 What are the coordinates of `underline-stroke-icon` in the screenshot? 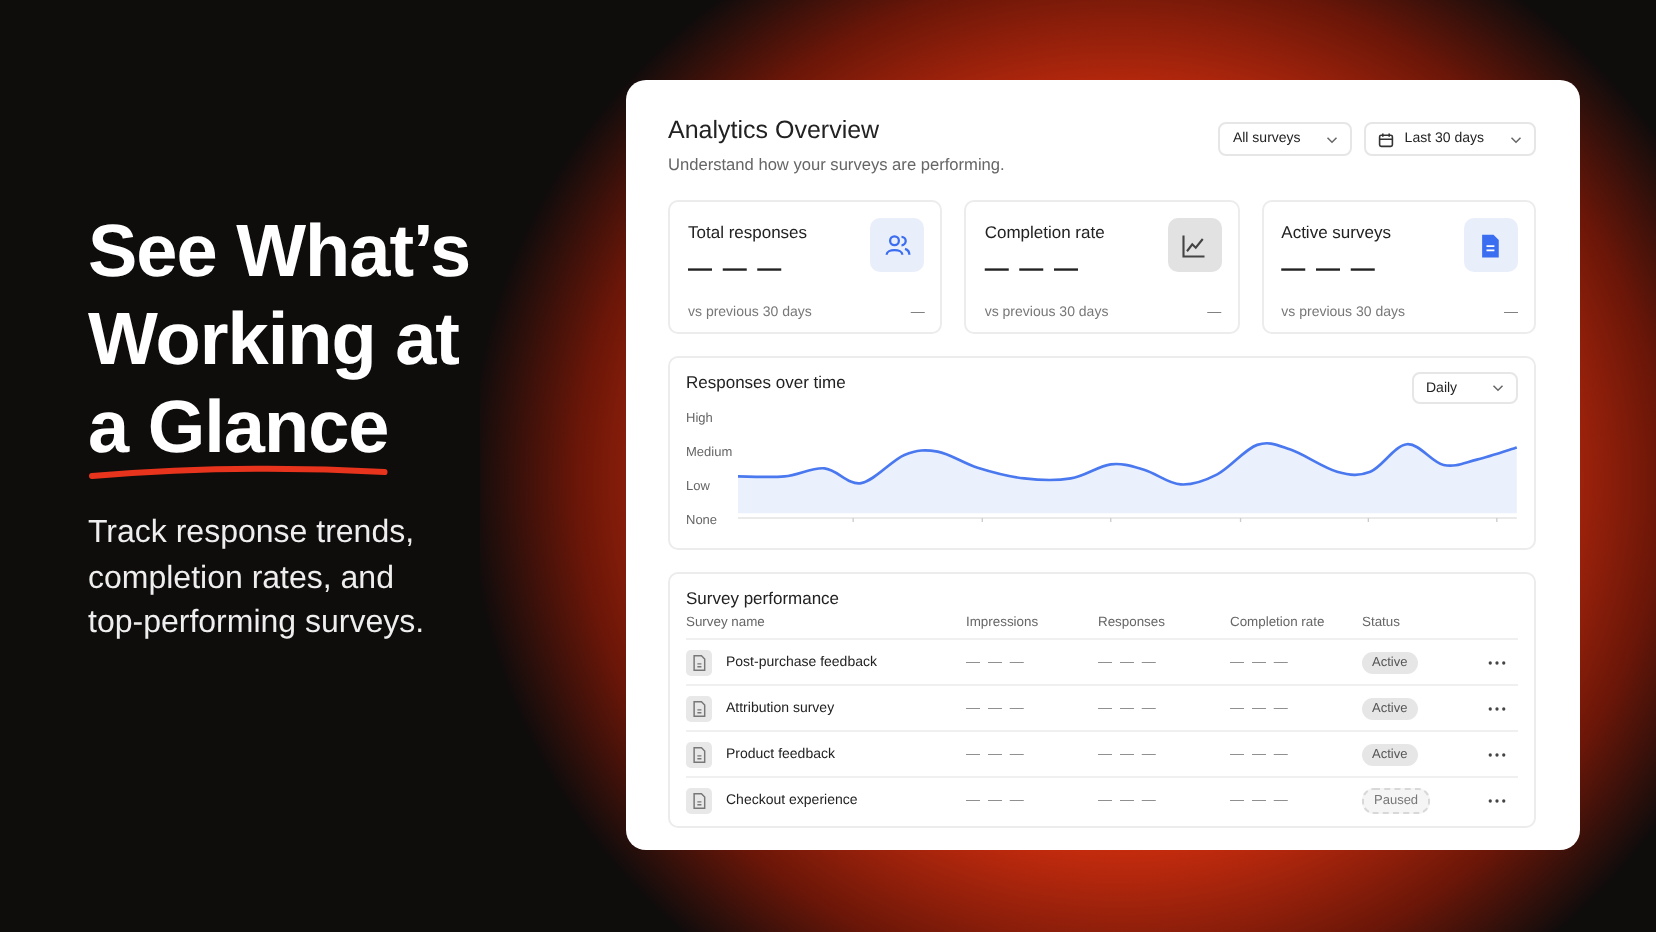 It's located at (238, 472).